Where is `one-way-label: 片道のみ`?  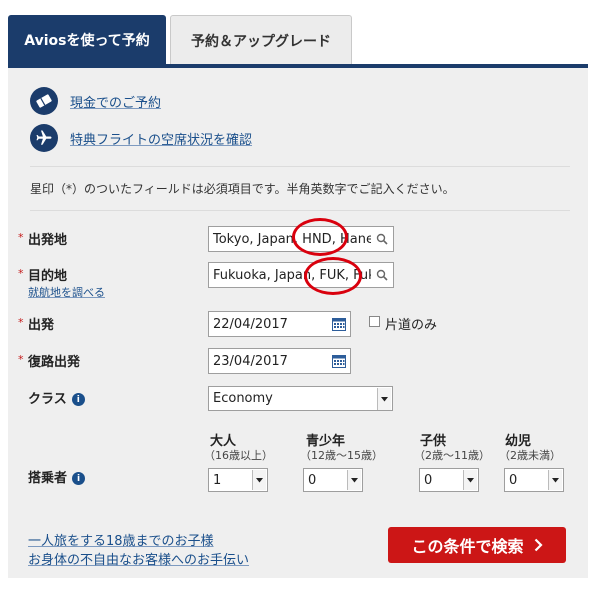
one-way-label: 片道のみ is located at coordinates (411, 325).